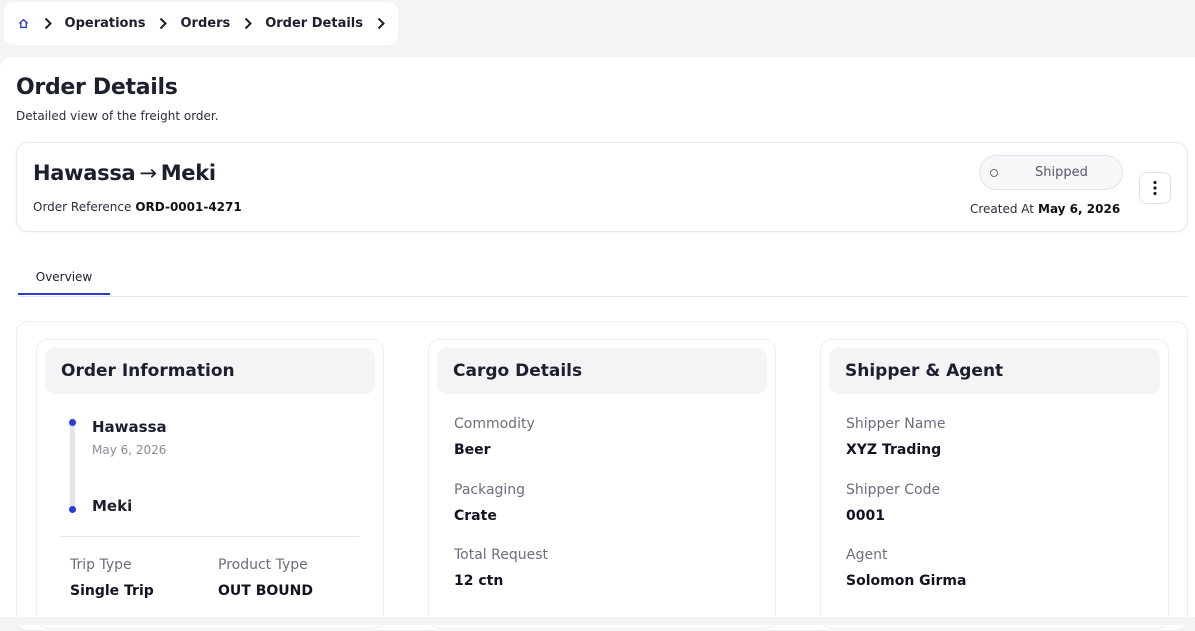 Image resolution: width=1195 pixels, height=631 pixels. I want to click on trip-type-label: Trip Type, so click(101, 565).